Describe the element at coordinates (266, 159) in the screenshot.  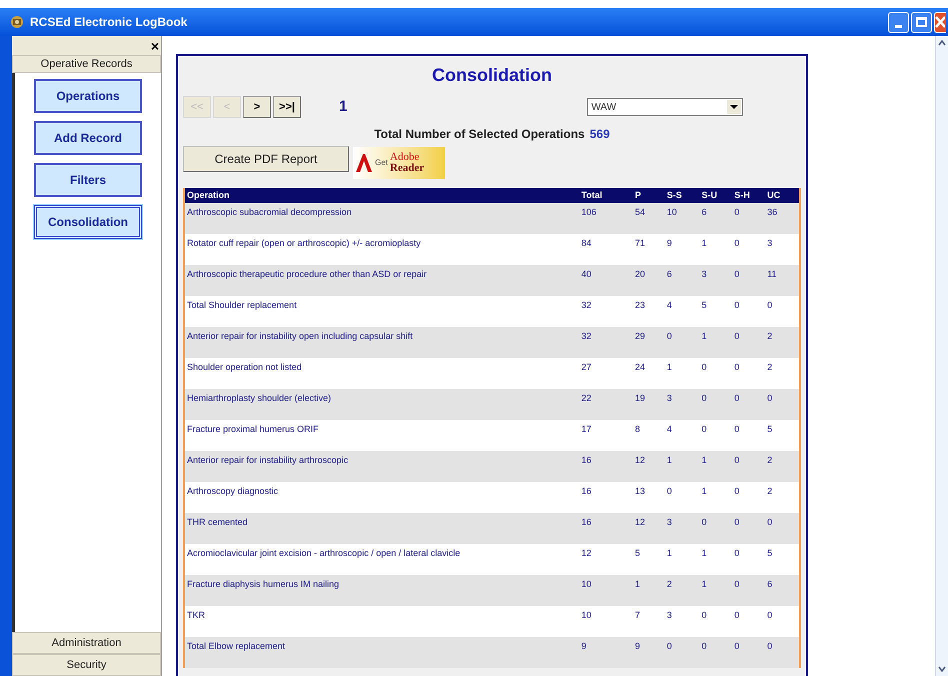
I see `create-pdf-button: Create PDF Report` at that location.